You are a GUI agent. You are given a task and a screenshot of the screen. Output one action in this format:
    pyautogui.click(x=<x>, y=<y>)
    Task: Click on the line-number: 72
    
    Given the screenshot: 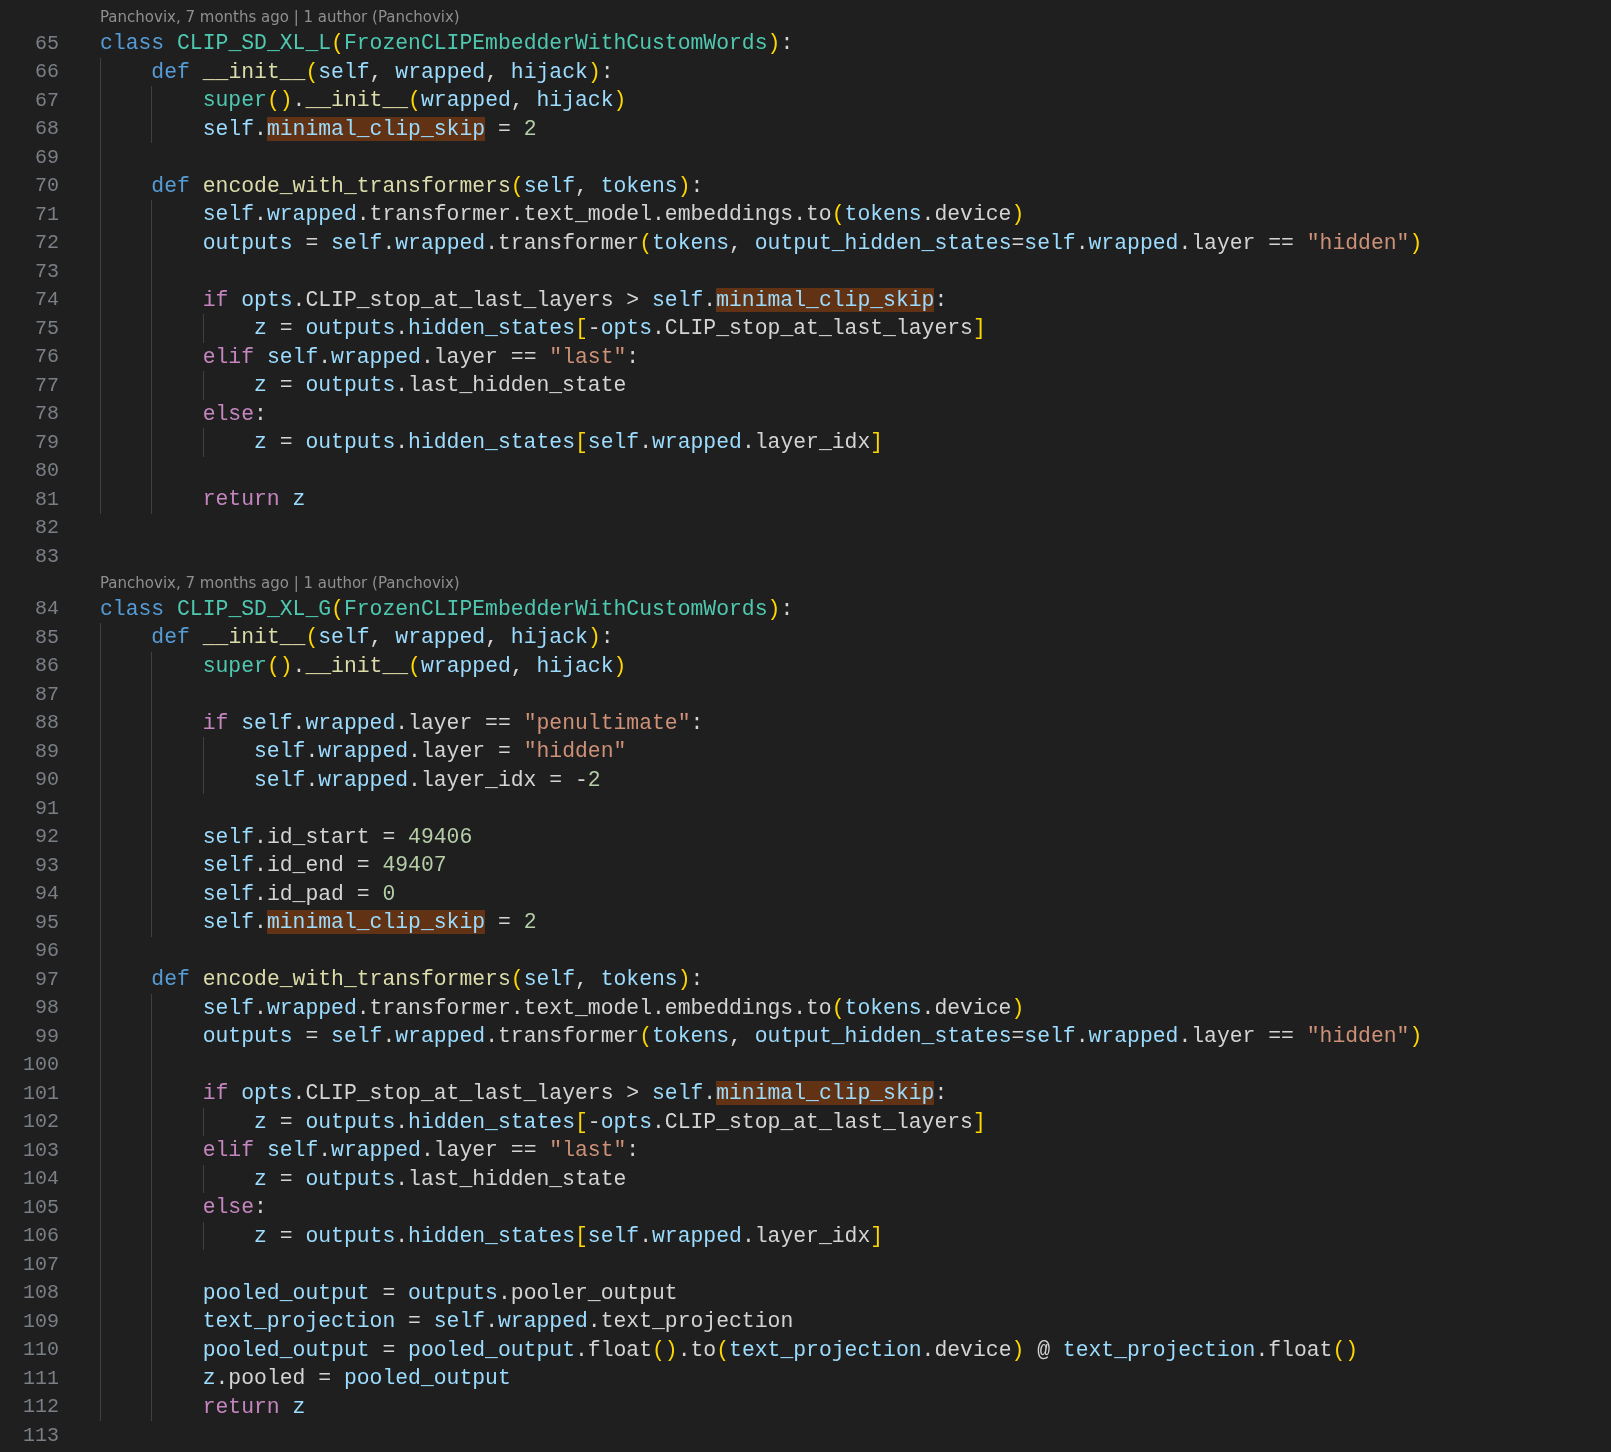 What is the action you would take?
    pyautogui.click(x=46, y=243)
    